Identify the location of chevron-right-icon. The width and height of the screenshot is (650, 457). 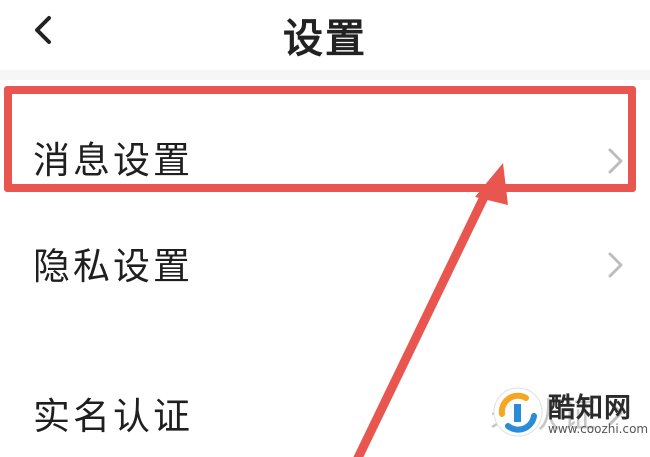
(616, 265).